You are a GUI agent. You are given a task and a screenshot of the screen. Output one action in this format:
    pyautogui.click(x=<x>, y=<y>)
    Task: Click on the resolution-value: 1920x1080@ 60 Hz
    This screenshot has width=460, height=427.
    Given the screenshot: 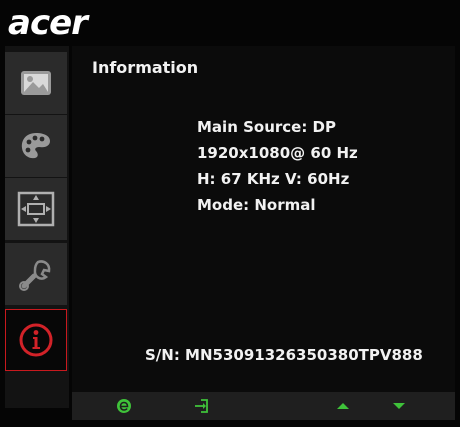 What is the action you would take?
    pyautogui.click(x=277, y=153)
    